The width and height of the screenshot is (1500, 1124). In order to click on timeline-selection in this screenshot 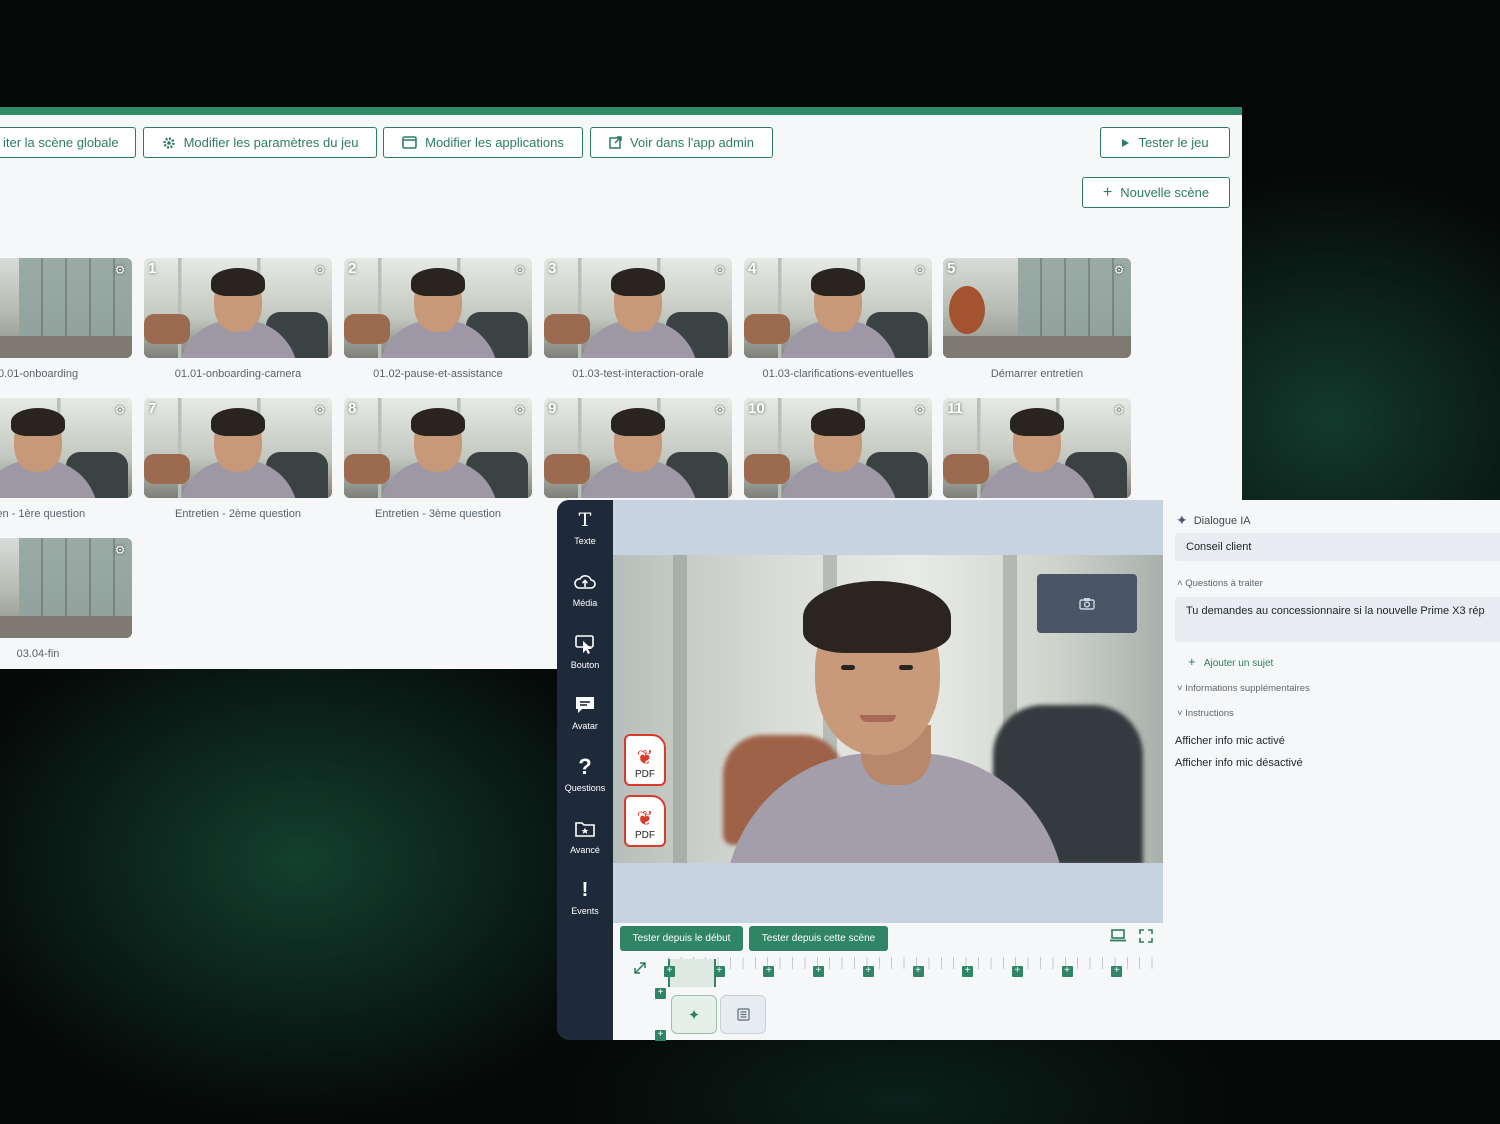, I will do `click(692, 973)`.